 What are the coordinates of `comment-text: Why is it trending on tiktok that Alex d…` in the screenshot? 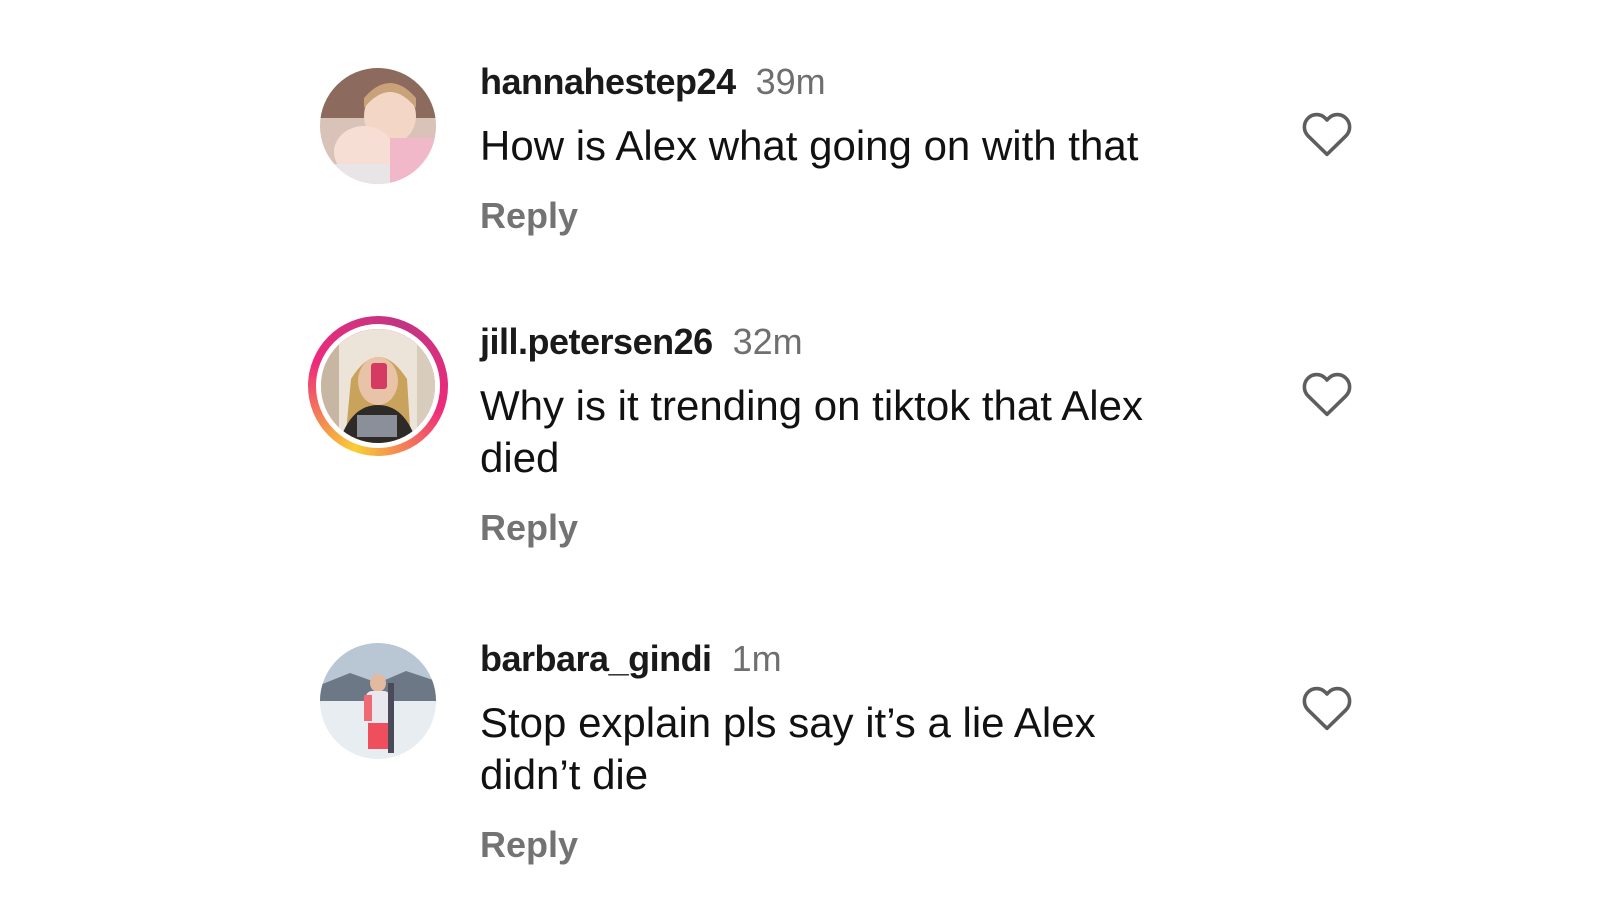 It's located at (811, 431).